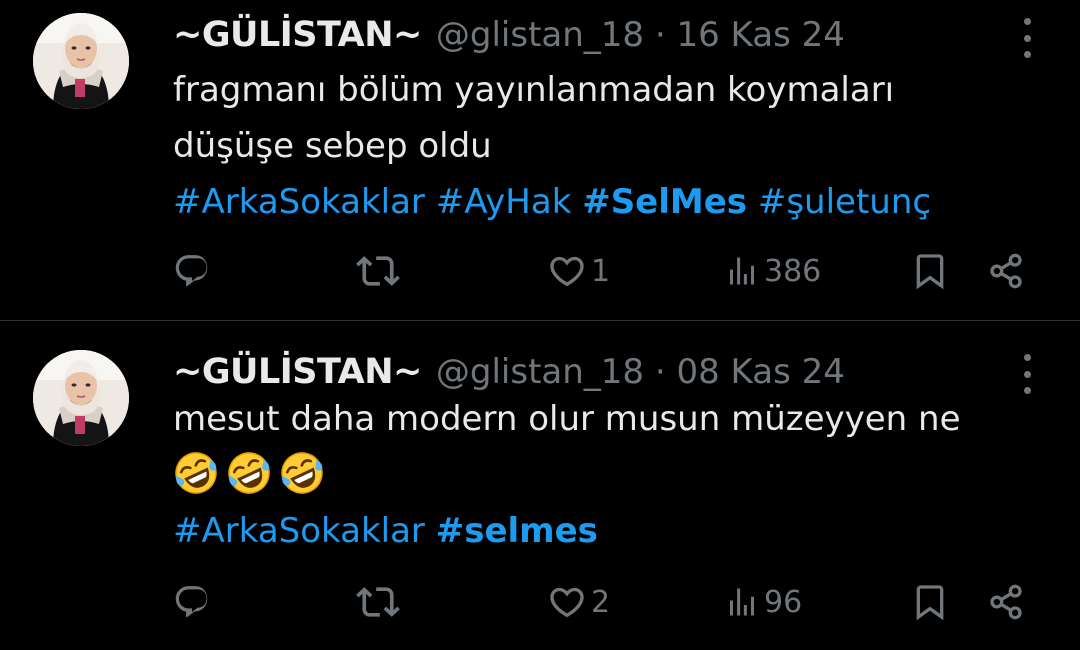 The height and width of the screenshot is (650, 1080). Describe the element at coordinates (640, 35) in the screenshot. I see `handle-date: @glistan_18 · 16 Kas 24` at that location.